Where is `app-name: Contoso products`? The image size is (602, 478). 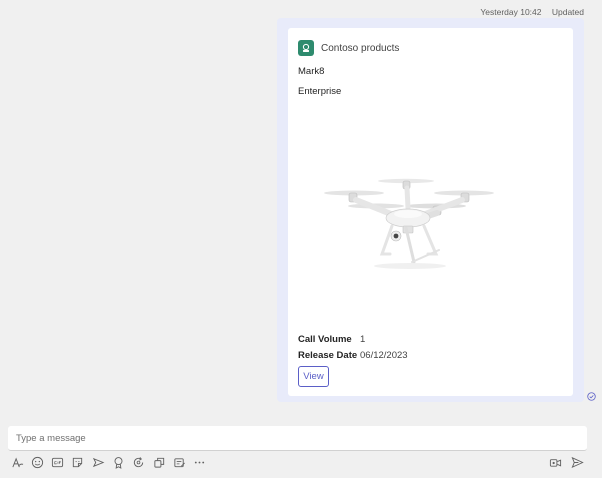
app-name: Contoso products is located at coordinates (360, 48).